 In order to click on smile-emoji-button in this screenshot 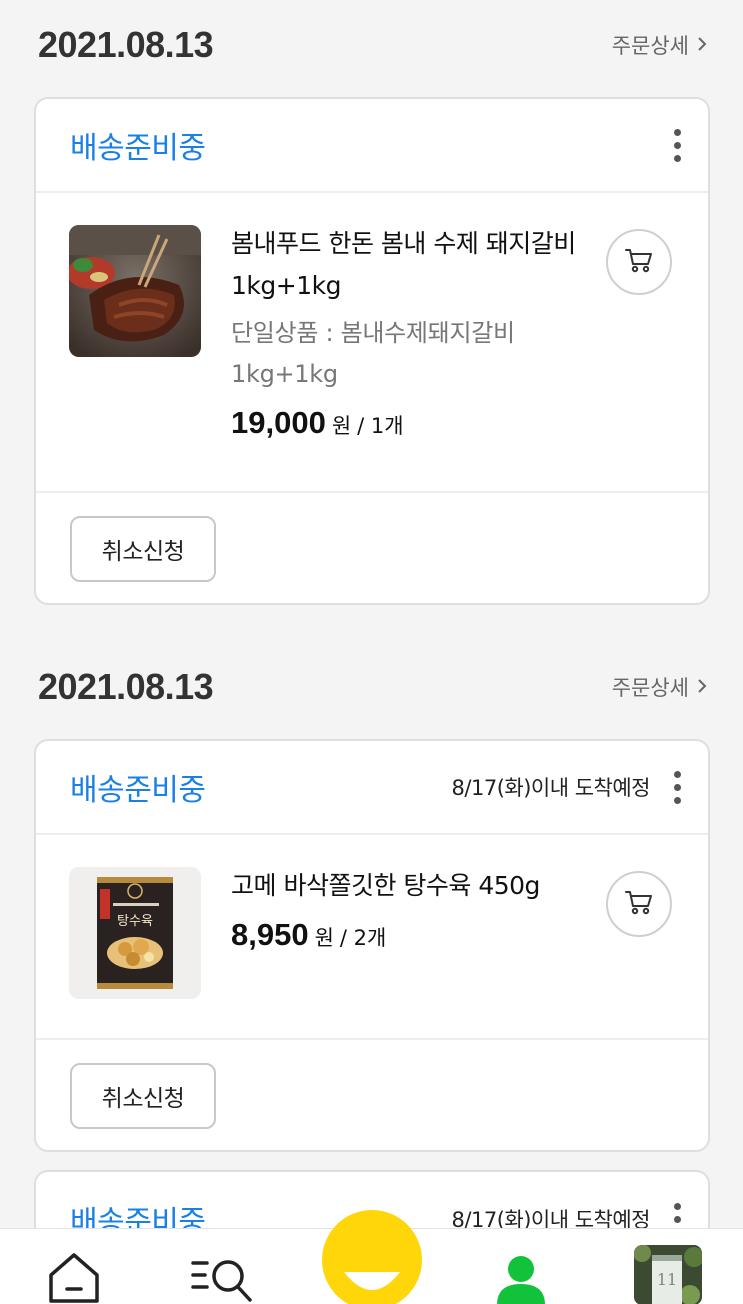, I will do `click(372, 1257)`.